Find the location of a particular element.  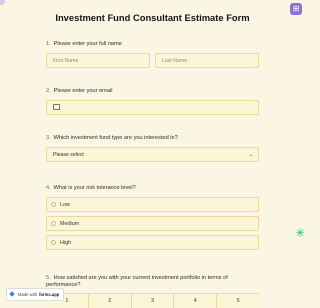

email-field is located at coordinates (152, 107).